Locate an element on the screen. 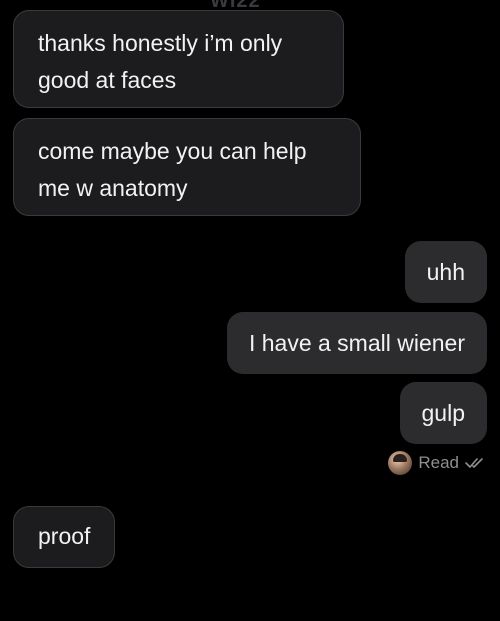  outgoing-message: gulp is located at coordinates (443, 413).